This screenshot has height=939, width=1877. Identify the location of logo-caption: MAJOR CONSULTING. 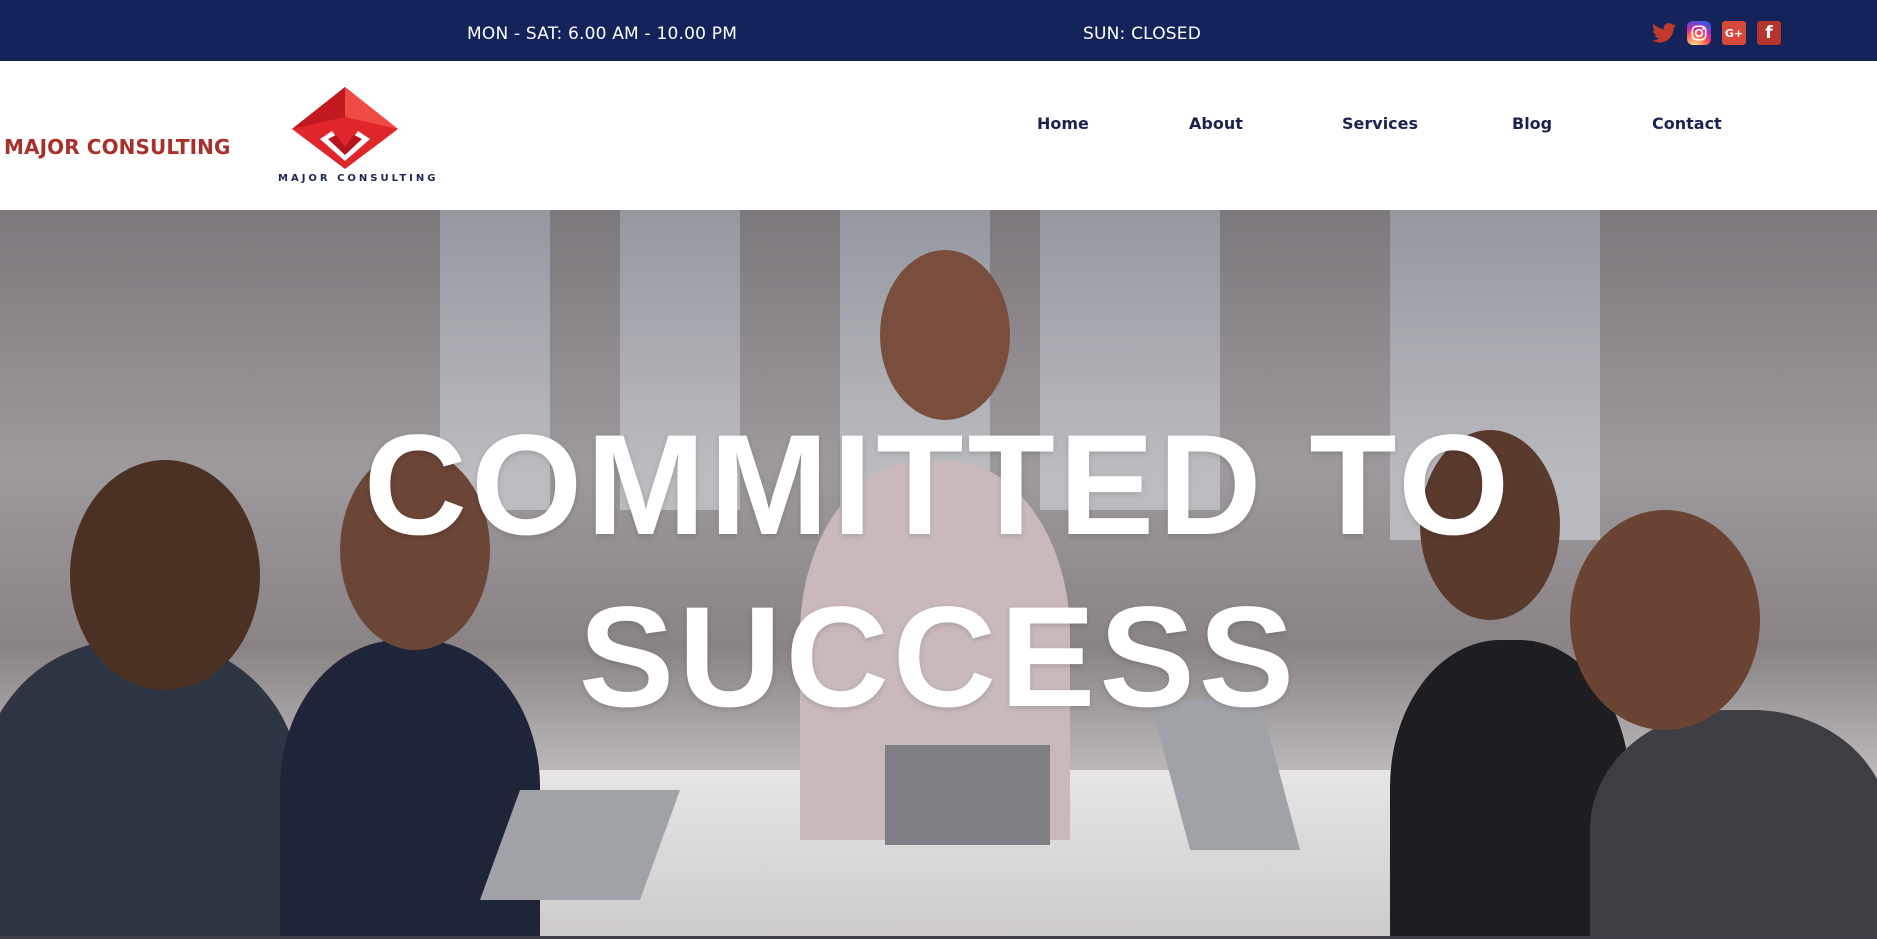
(358, 178).